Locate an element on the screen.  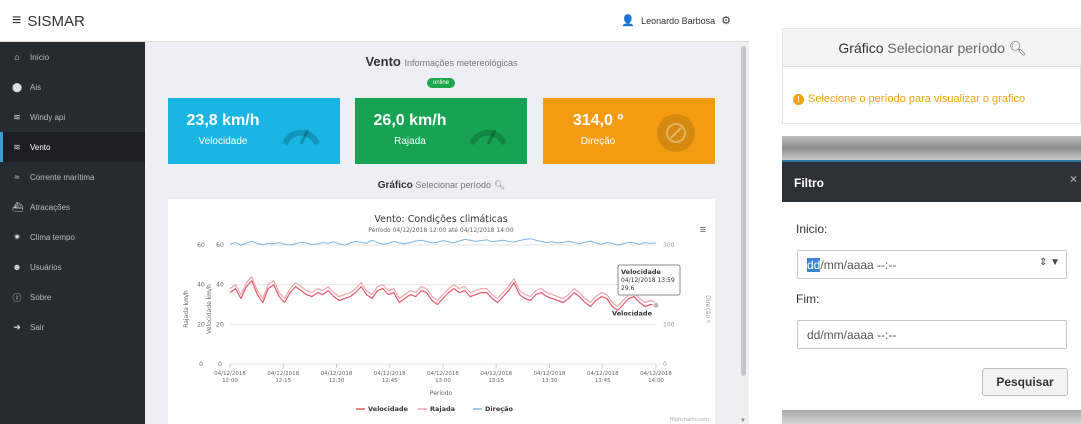
logout-icon: ➜ is located at coordinates (17, 326).